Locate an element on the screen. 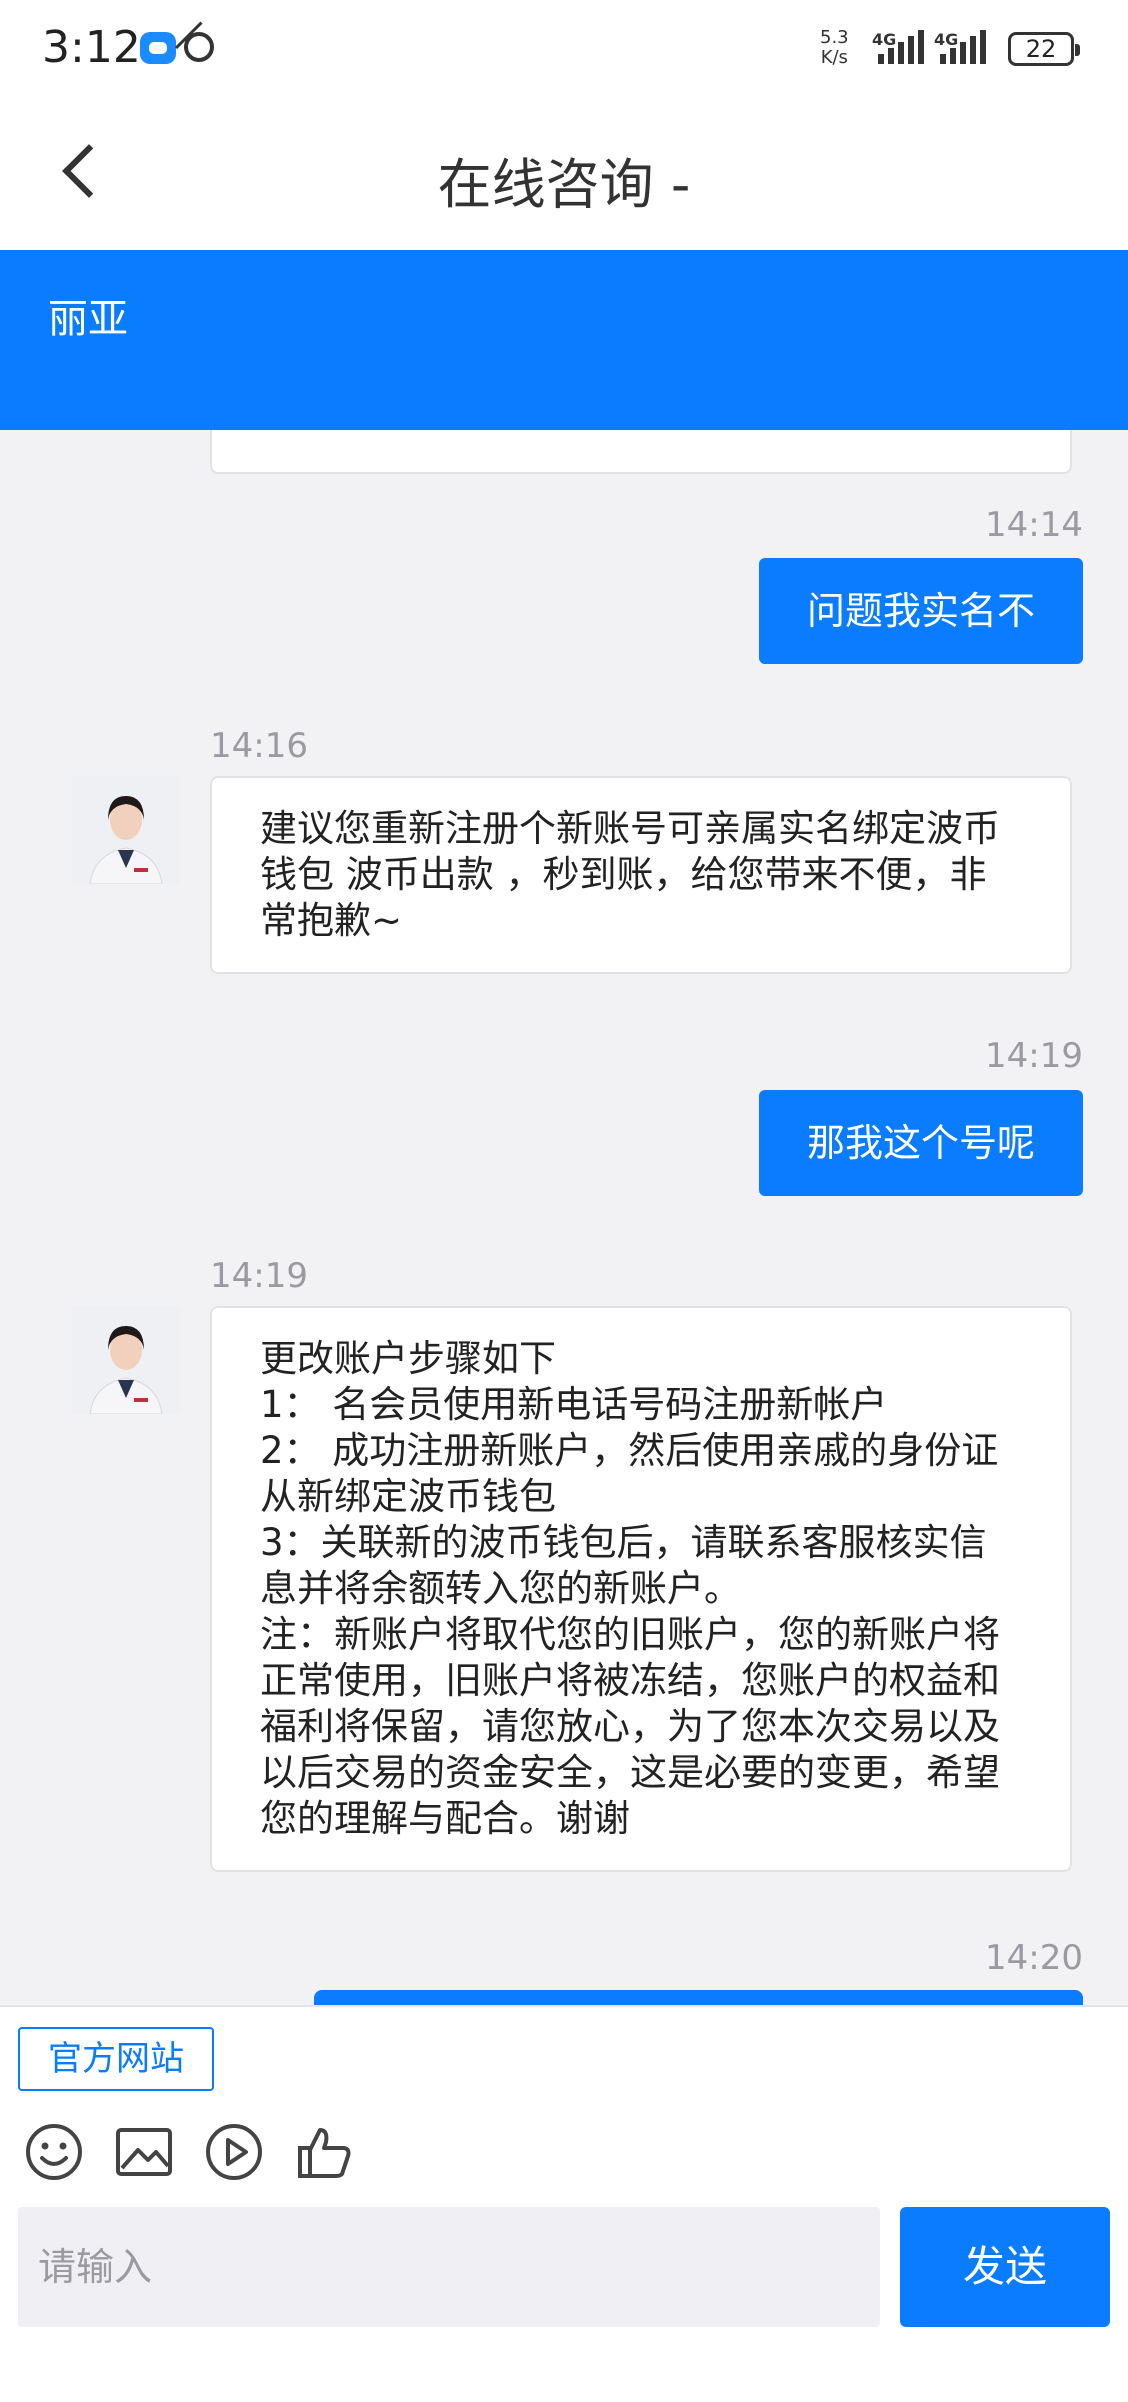 This screenshot has height=2402, width=1128. signal-strength-icon: 4G is located at coordinates (902, 48).